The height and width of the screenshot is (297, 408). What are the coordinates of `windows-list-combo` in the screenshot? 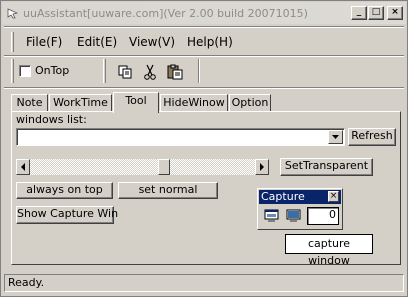 It's located at (180, 137).